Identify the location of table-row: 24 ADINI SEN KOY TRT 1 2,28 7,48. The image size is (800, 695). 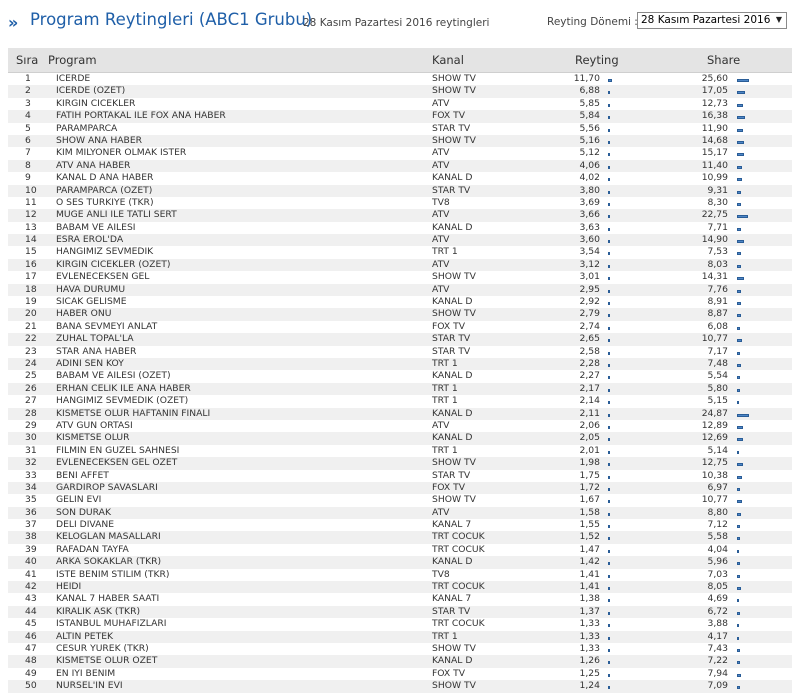
(400, 364).